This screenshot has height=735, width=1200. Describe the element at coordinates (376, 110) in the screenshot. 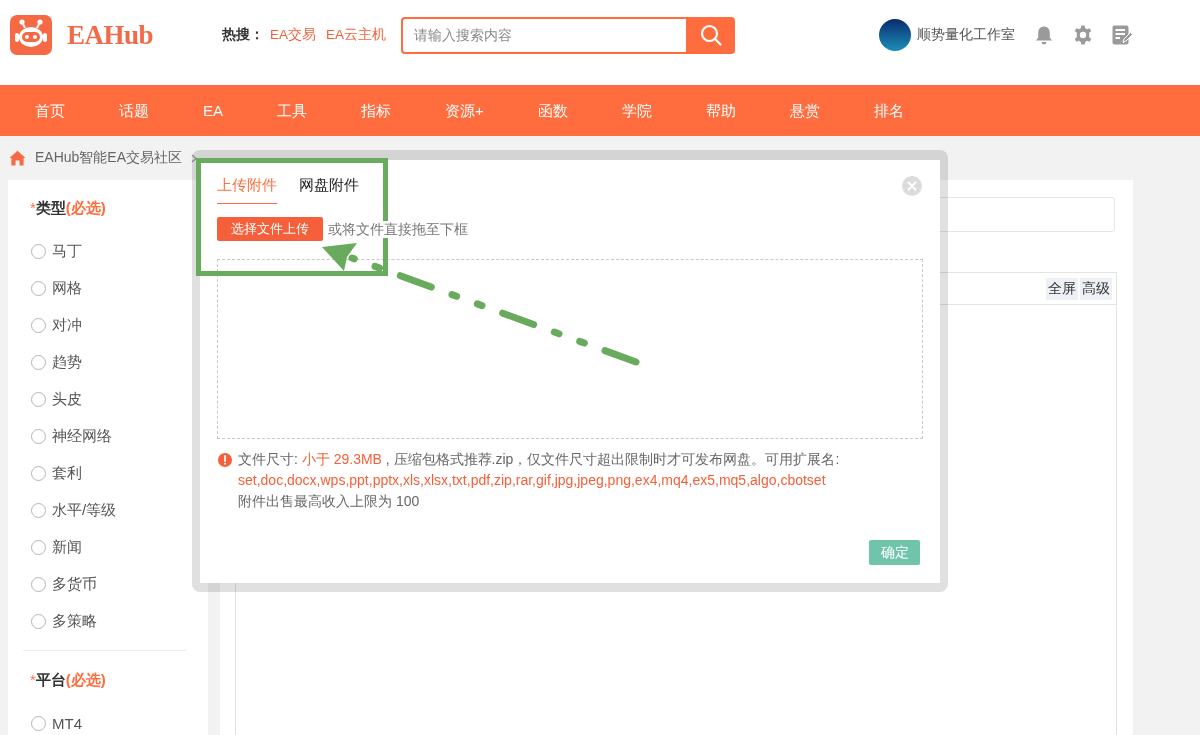

I see `nav-link: 指标` at that location.